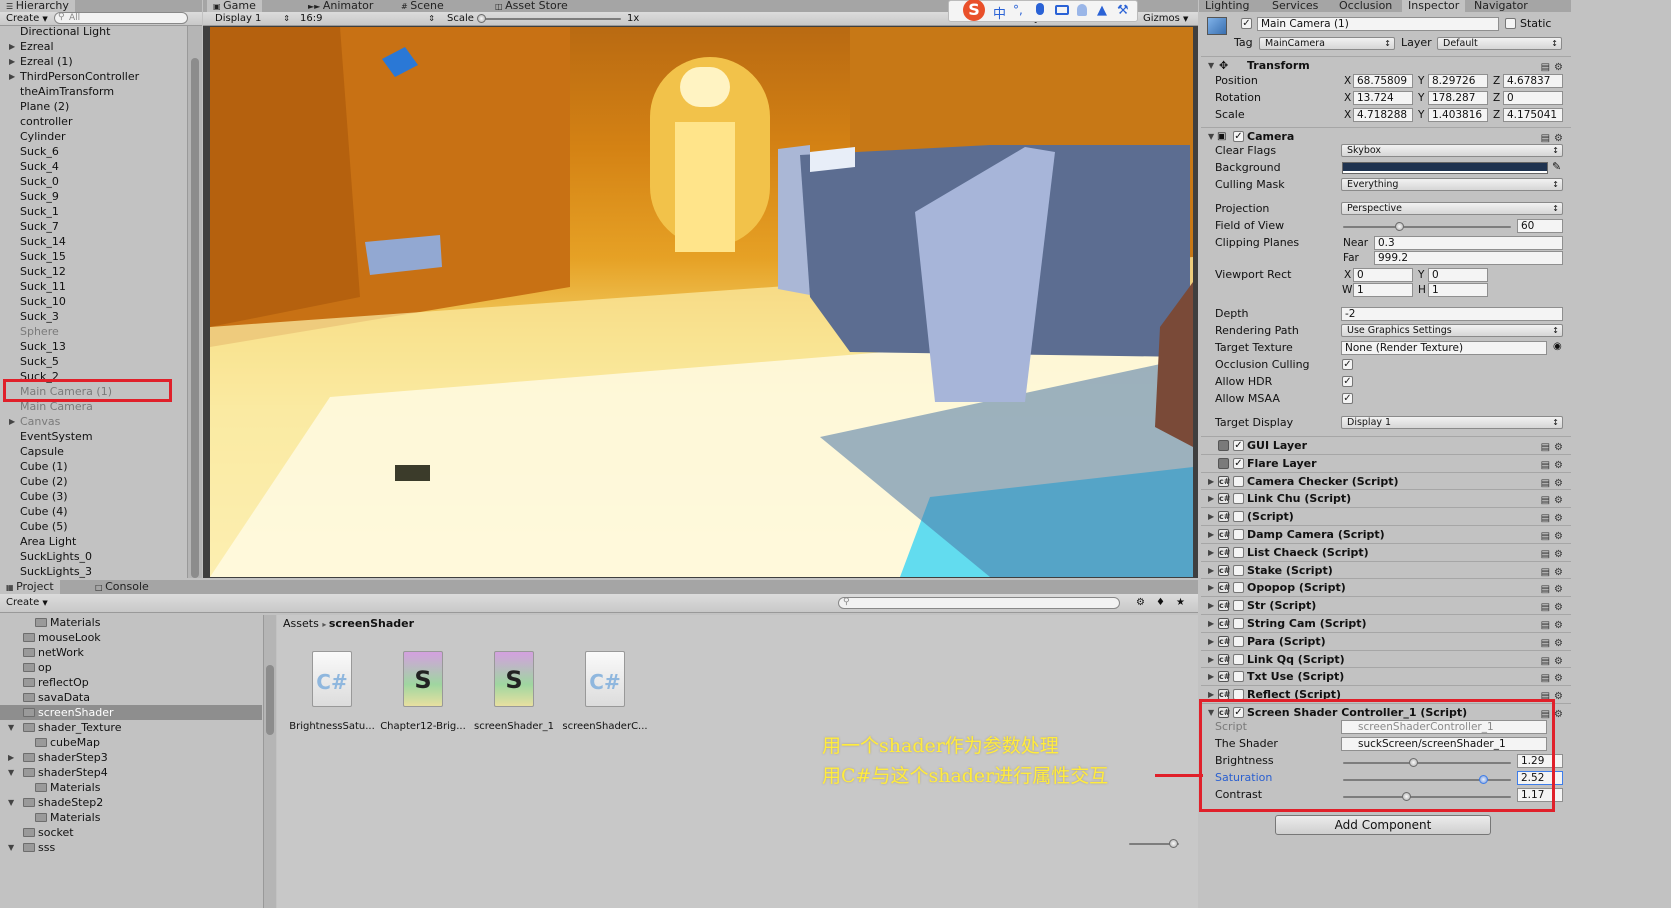 The width and height of the screenshot is (1671, 908). What do you see at coordinates (1386, 533) in the screenshot?
I see `component-header: ▶ c# Damp Camera (Script) ▤⚙` at bounding box center [1386, 533].